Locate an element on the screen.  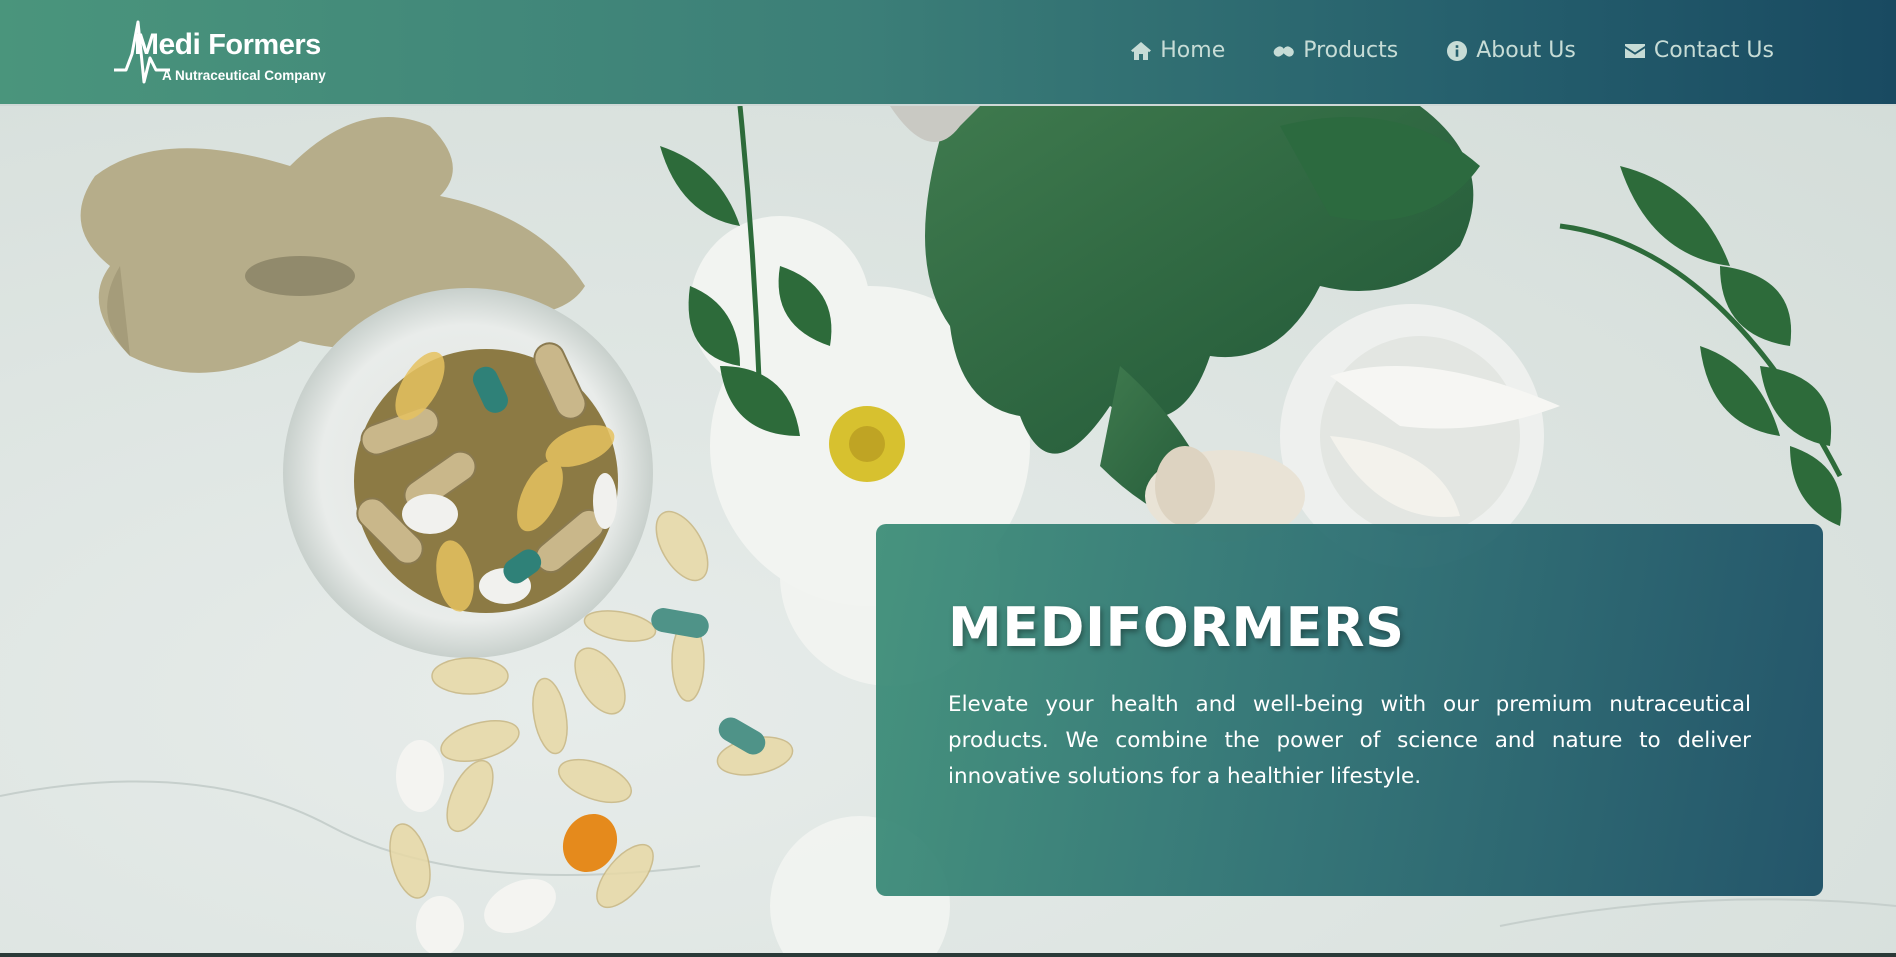
nav-home-label: Home is located at coordinates (1193, 50).